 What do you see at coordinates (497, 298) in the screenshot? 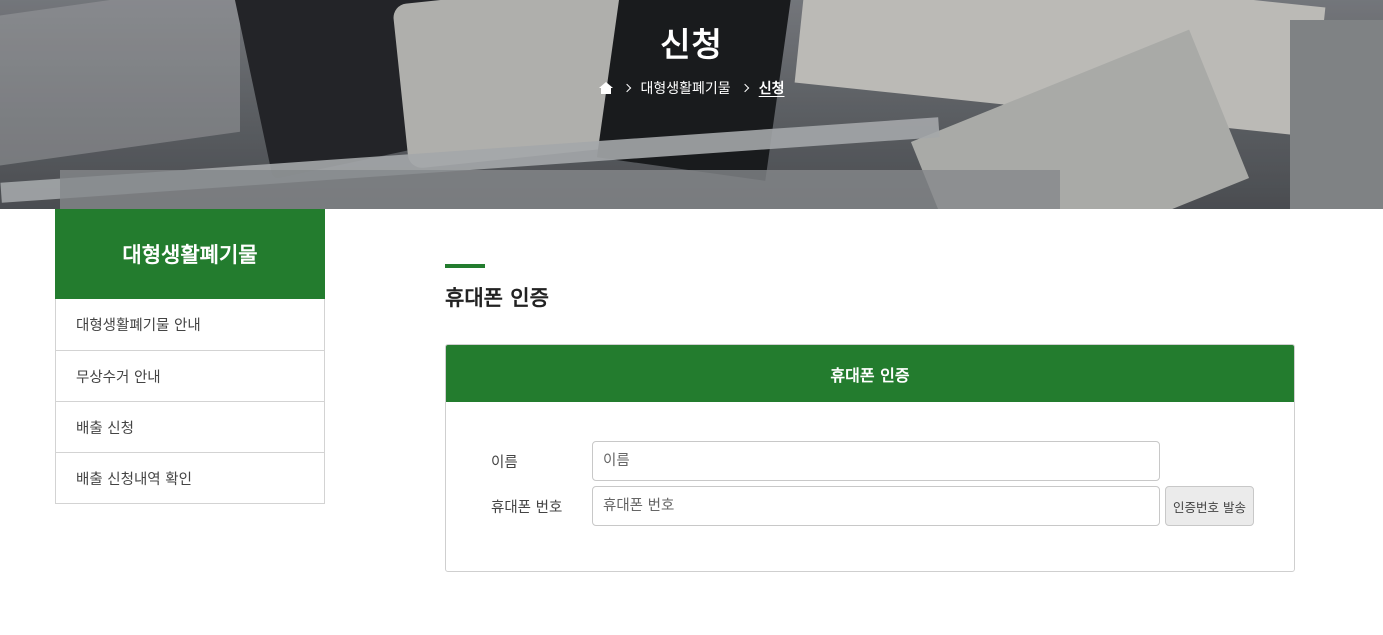
I see `section-title: 휴대폰 인증` at bounding box center [497, 298].